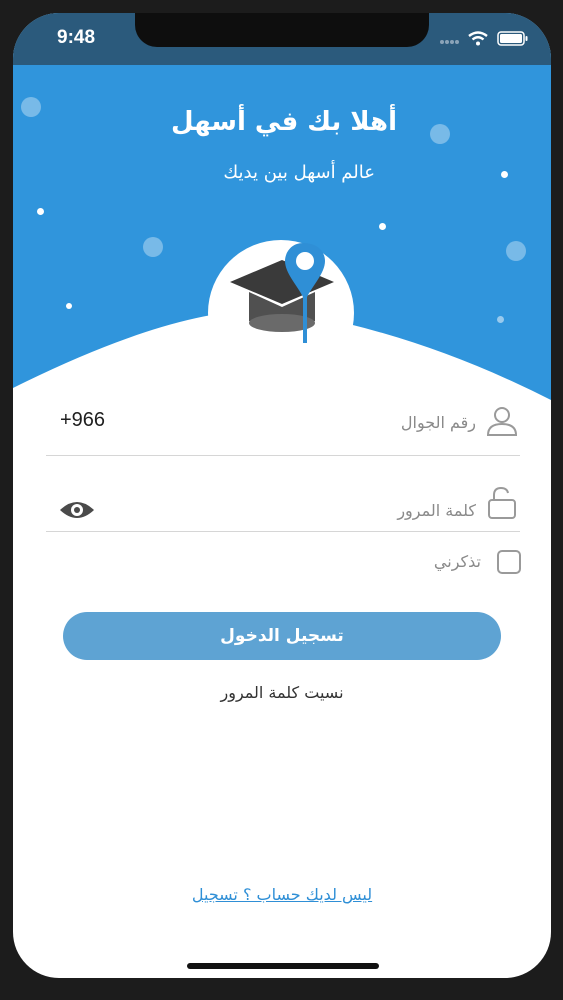  Describe the element at coordinates (436, 510) in the screenshot. I see `password-label: كلمة المرور` at that location.